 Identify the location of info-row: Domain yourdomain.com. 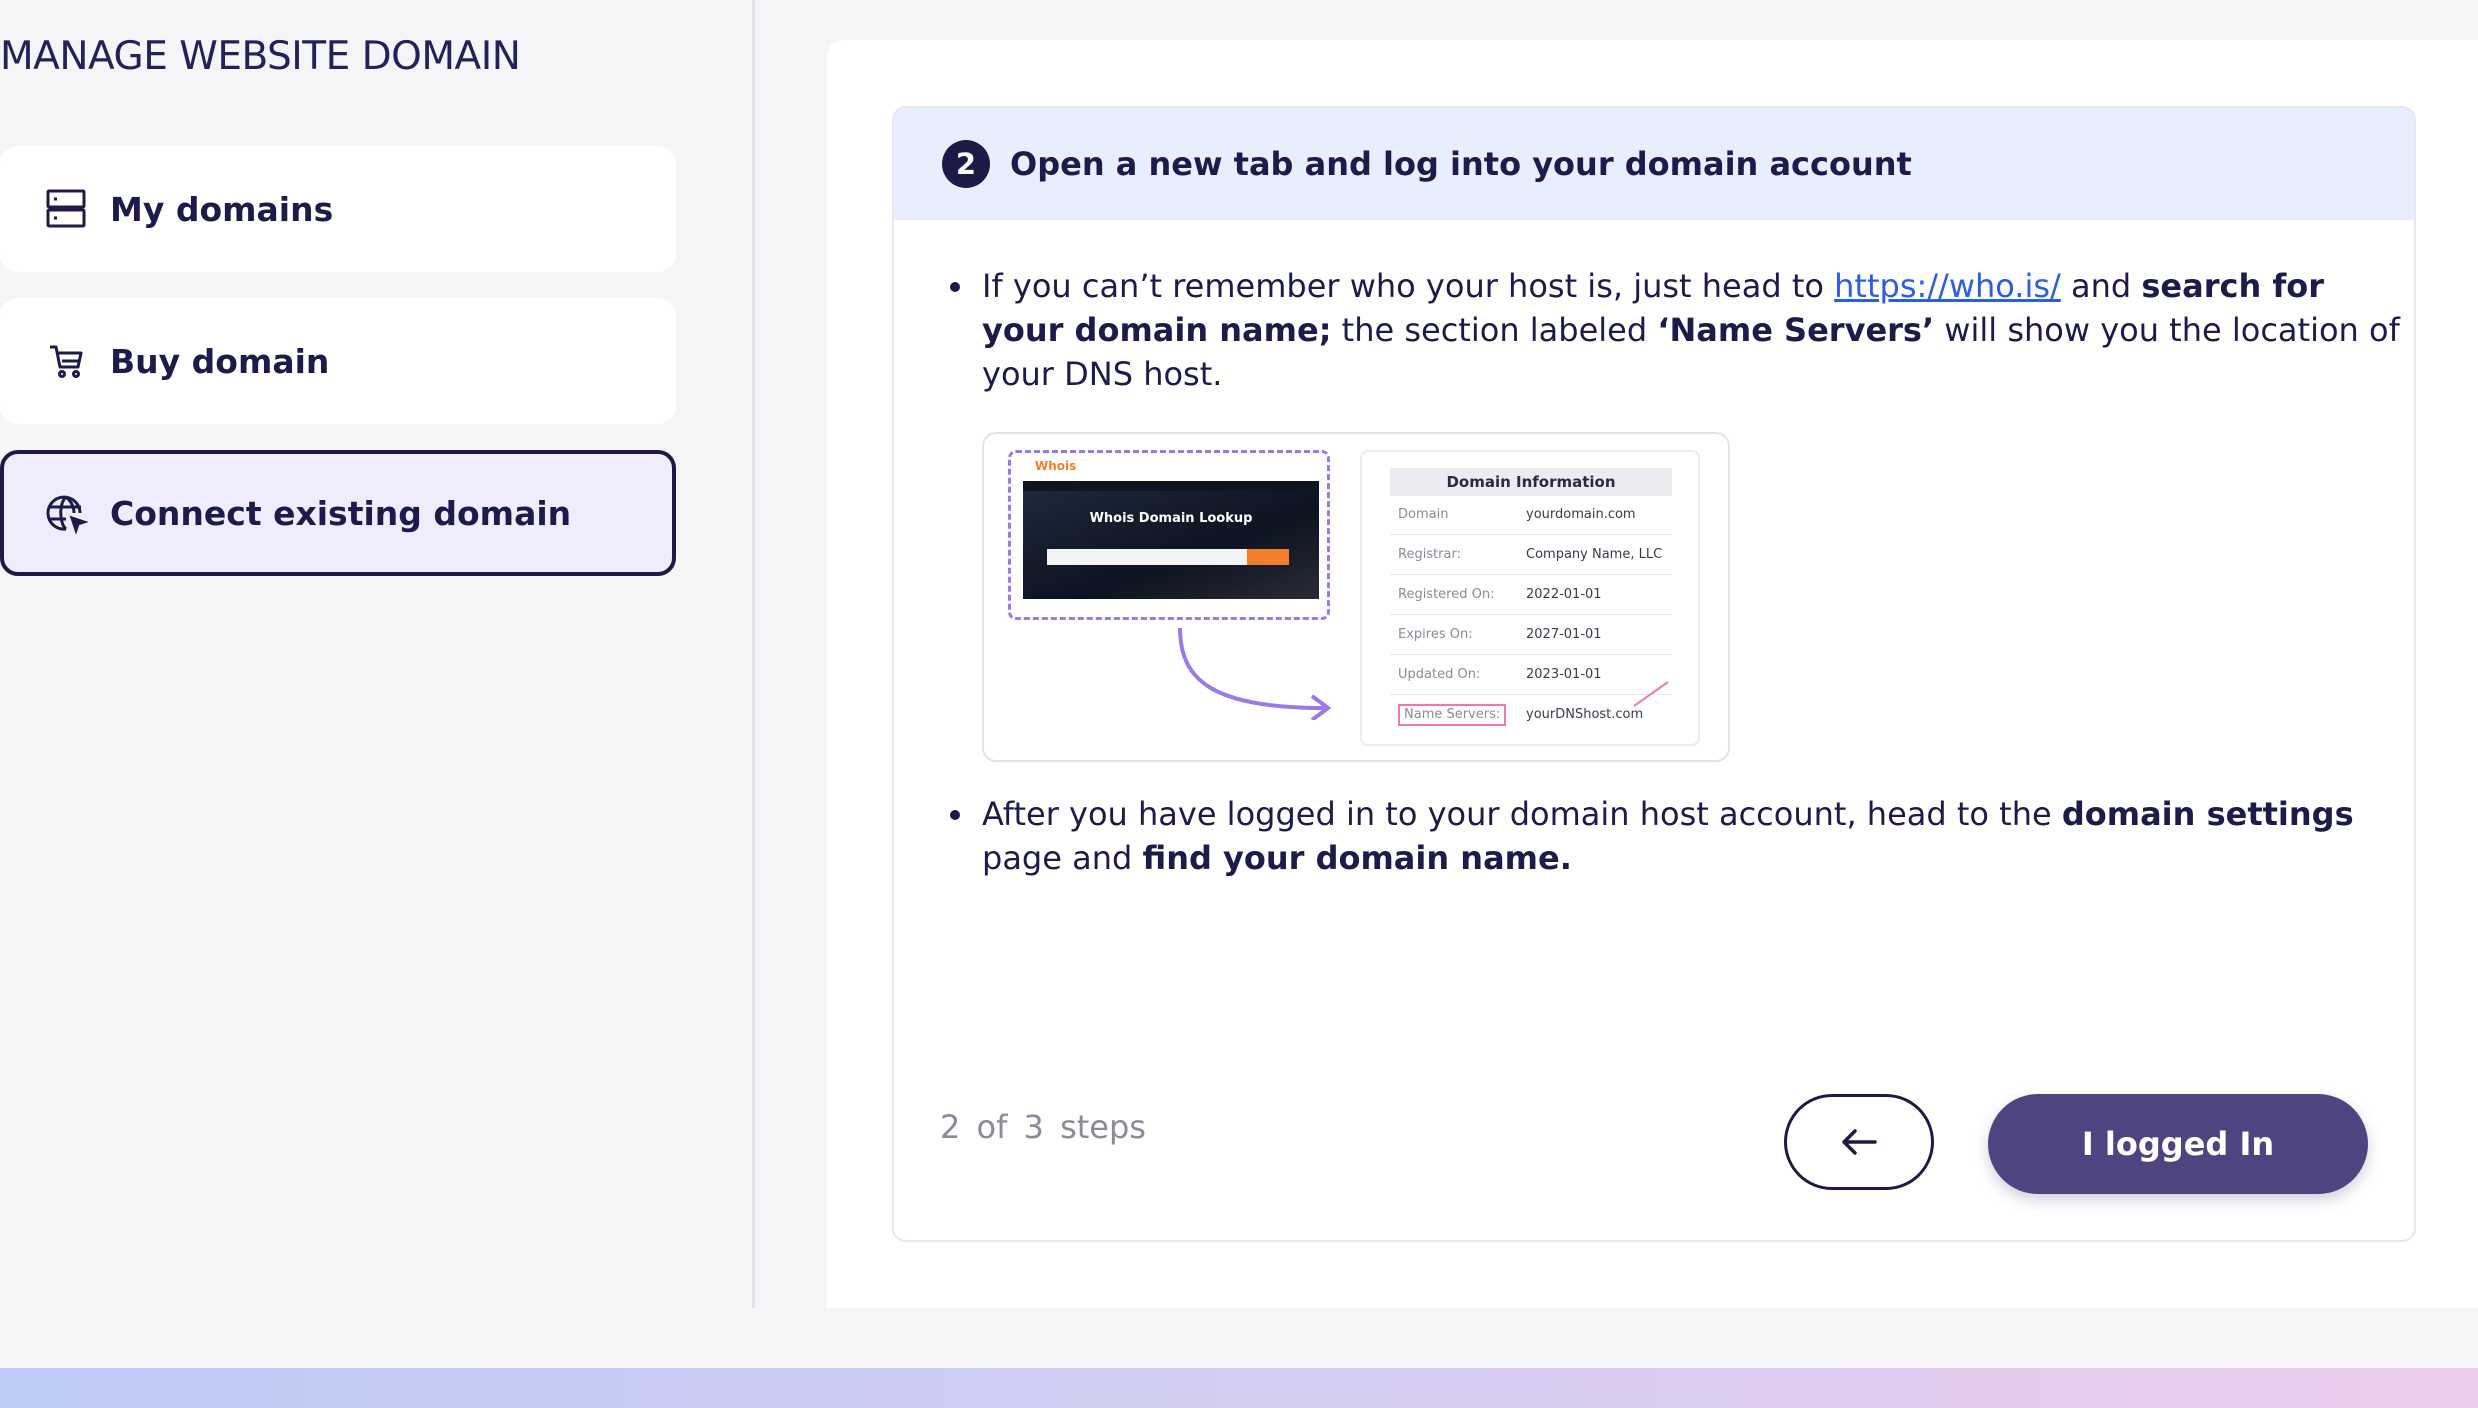
(1531, 515).